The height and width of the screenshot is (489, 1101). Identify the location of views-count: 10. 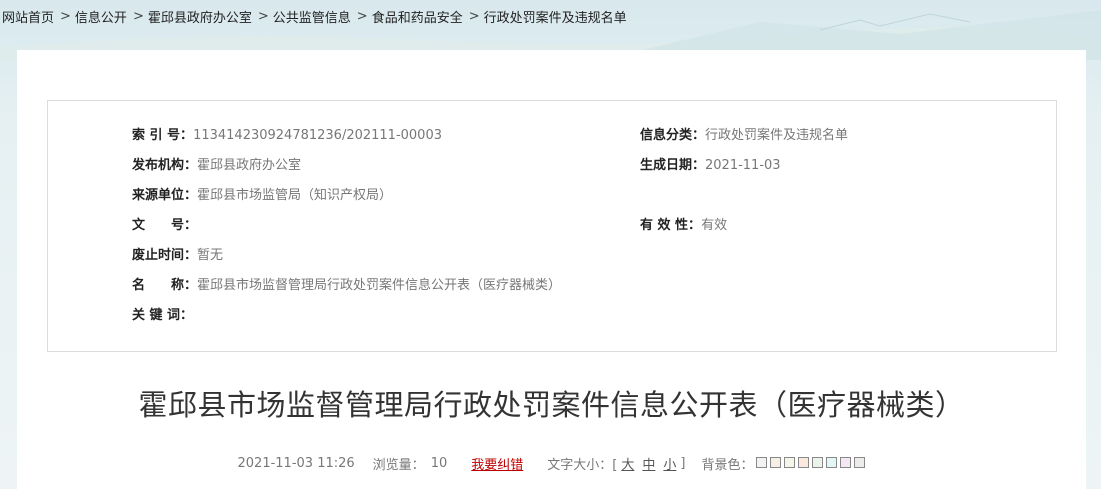
(439, 463).